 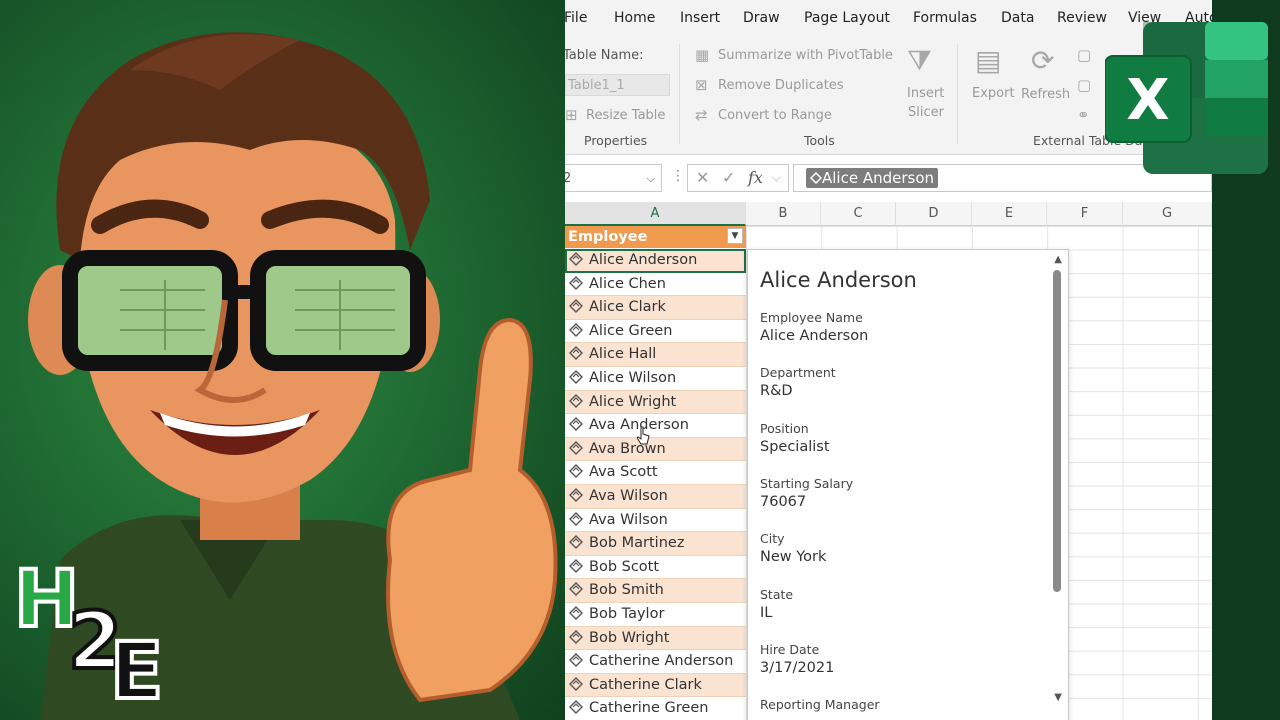 I want to click on table-header-employee: Employee ▼, so click(x=655, y=237).